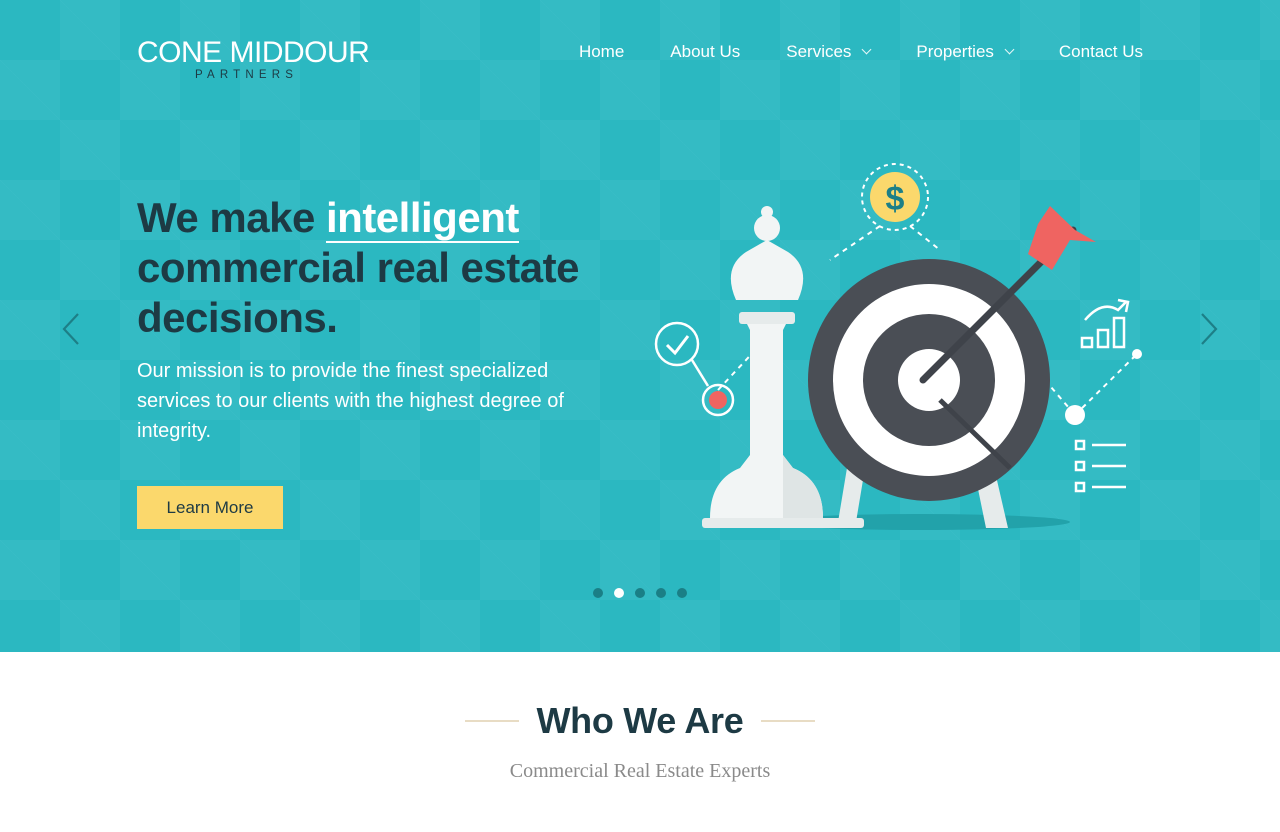 The image size is (1280, 832). I want to click on checklist-icon, so click(1100, 466).